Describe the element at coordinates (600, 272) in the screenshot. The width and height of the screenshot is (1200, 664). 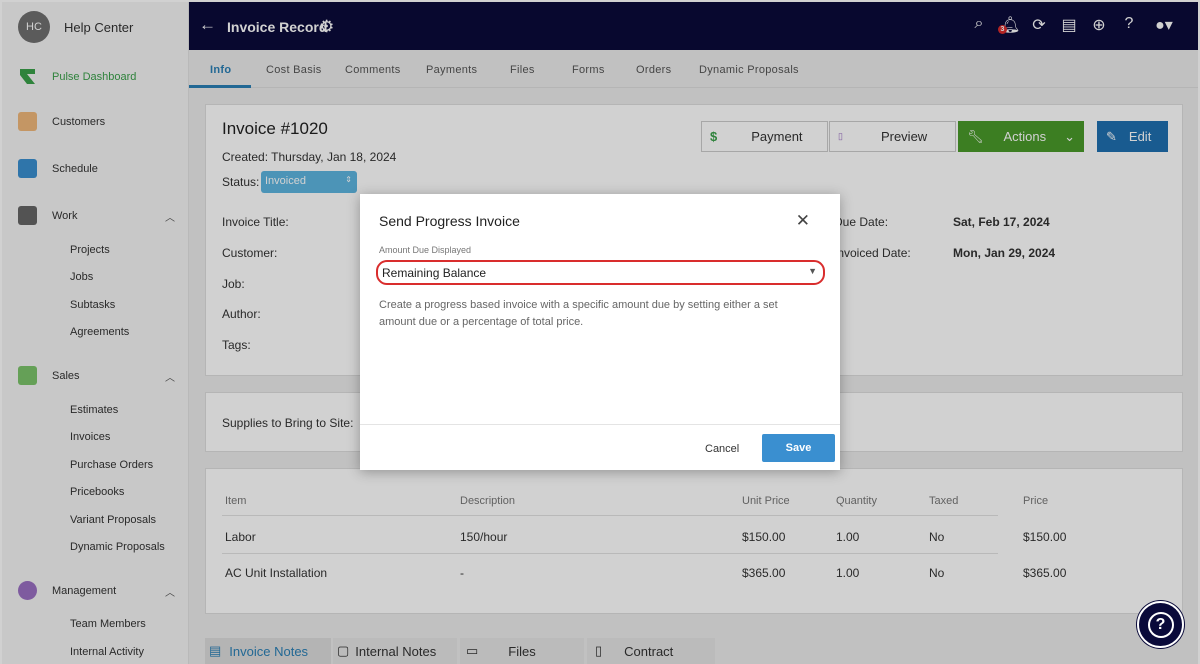
I see `amount-due-select: Remaining Balance ▼` at that location.